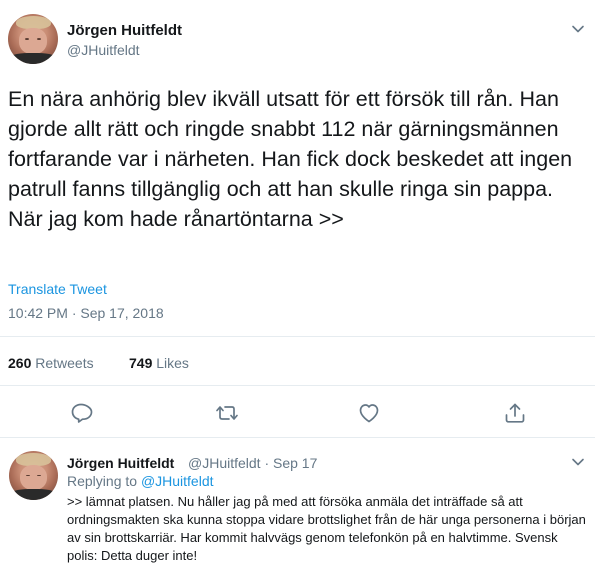 The height and width of the screenshot is (575, 595). I want to click on replying-to: Replying to @JHuitfeldt, so click(140, 481).